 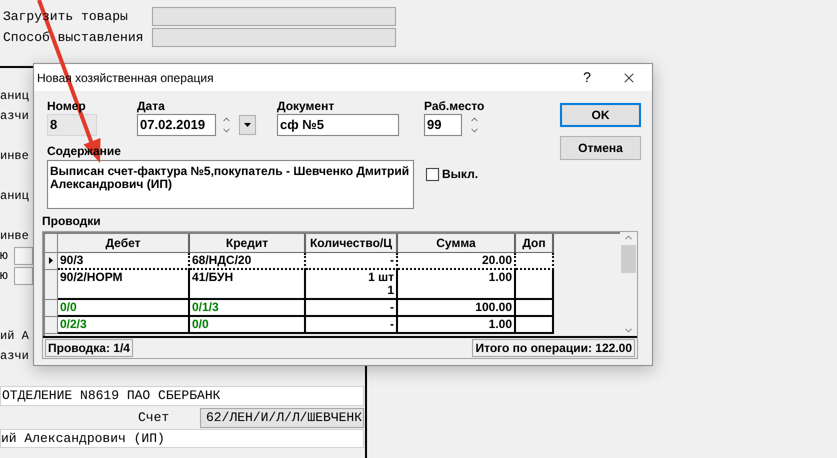 I want to click on field-label: Дата, so click(x=151, y=106).